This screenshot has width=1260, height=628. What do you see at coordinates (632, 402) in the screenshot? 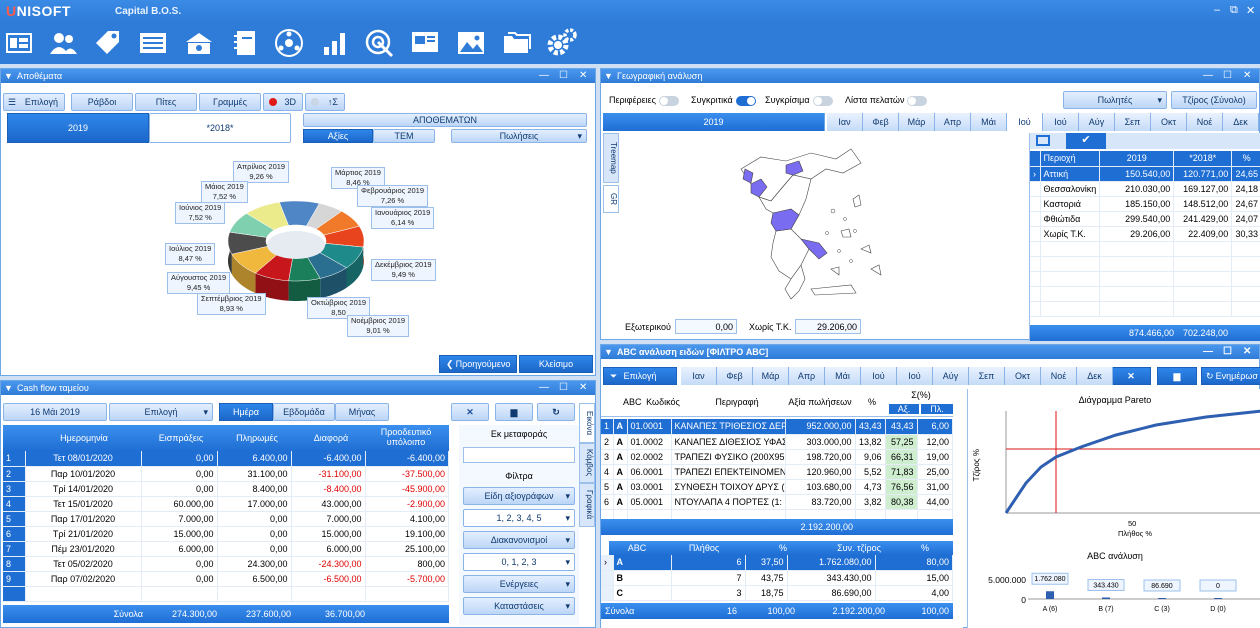
I see `col-abc: ABC` at bounding box center [632, 402].